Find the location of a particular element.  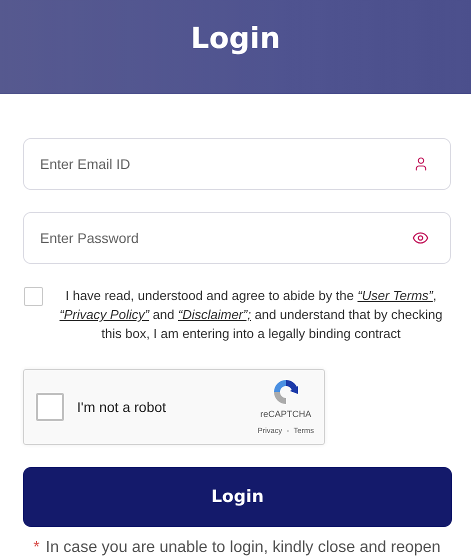

agreement-link: “Disclaimer”; is located at coordinates (214, 314).